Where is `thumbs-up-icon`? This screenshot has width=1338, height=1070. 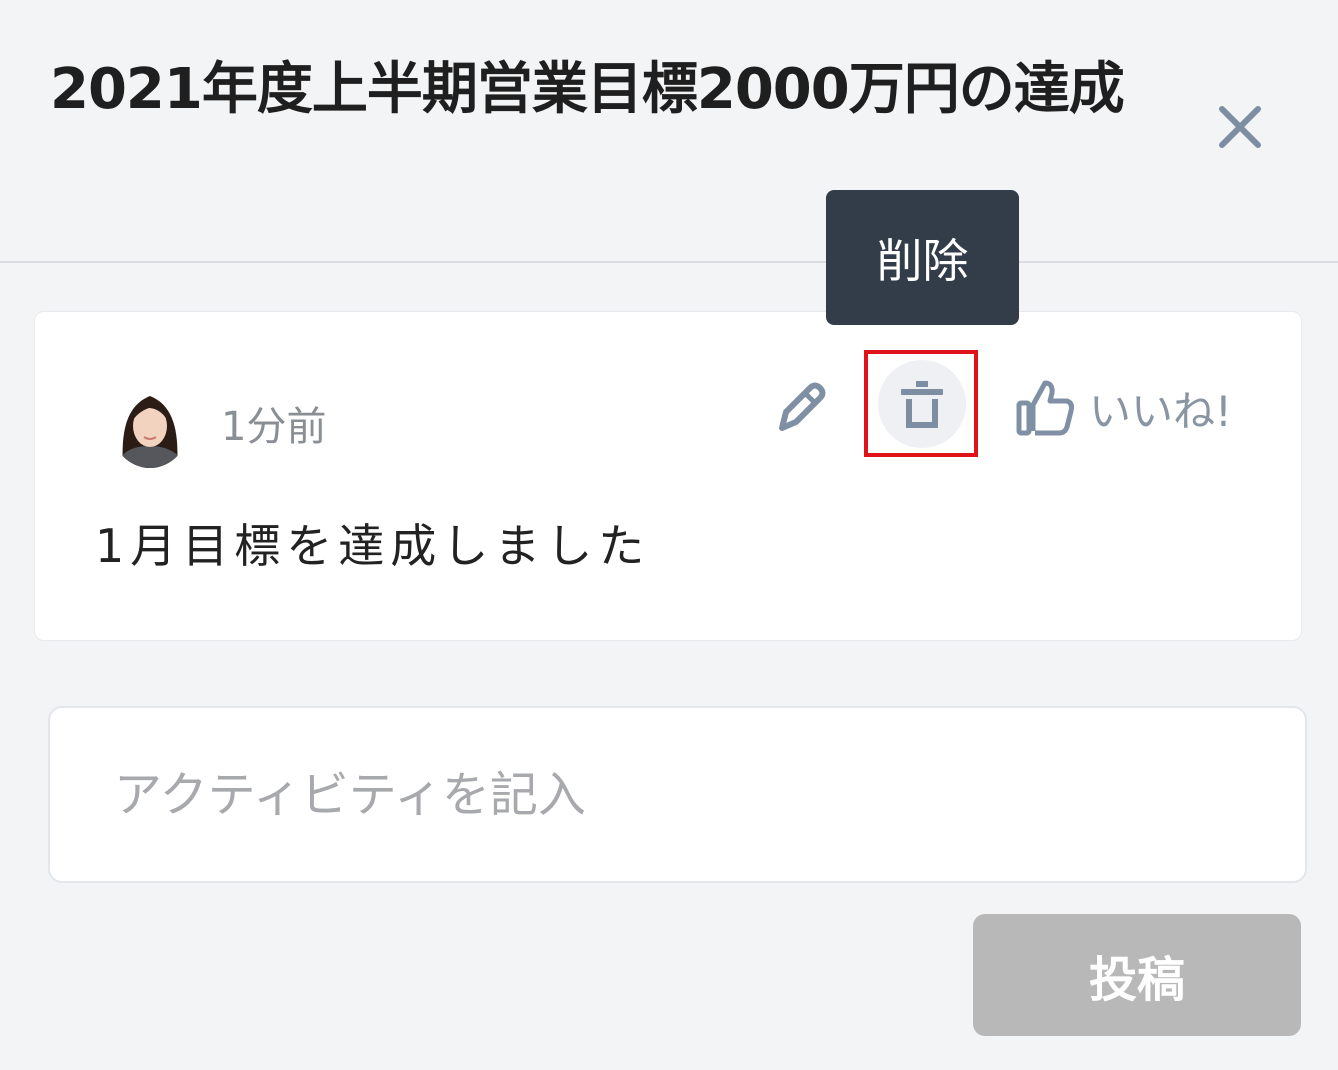 thumbs-up-icon is located at coordinates (1045, 408).